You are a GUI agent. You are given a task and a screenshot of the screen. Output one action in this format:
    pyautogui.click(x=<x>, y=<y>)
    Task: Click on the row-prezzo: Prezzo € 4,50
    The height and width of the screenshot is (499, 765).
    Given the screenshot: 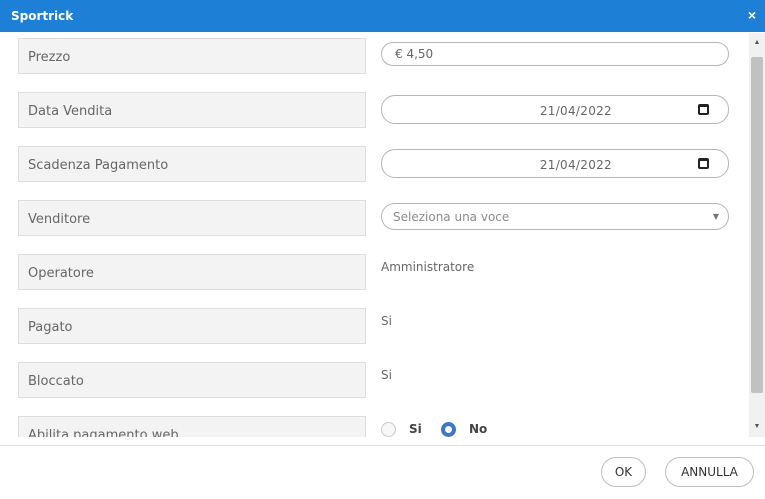 What is the action you would take?
    pyautogui.click(x=374, y=56)
    